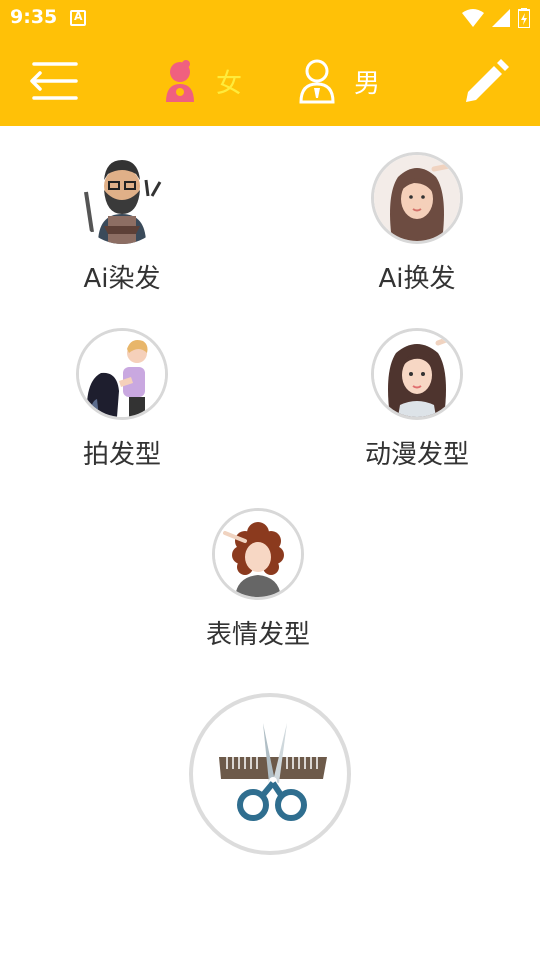 This screenshot has width=540, height=960. What do you see at coordinates (273, 772) in the screenshot?
I see `scissors-comb-icon` at bounding box center [273, 772].